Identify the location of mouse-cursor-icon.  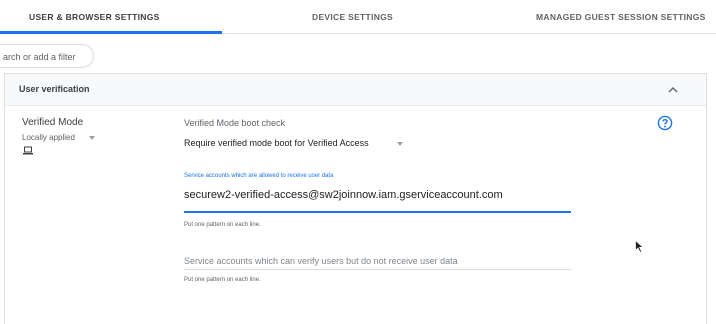
(639, 246).